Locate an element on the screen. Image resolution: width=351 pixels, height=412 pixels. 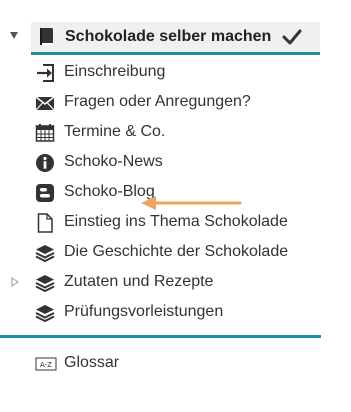
enrollment-icon is located at coordinates (45, 73).